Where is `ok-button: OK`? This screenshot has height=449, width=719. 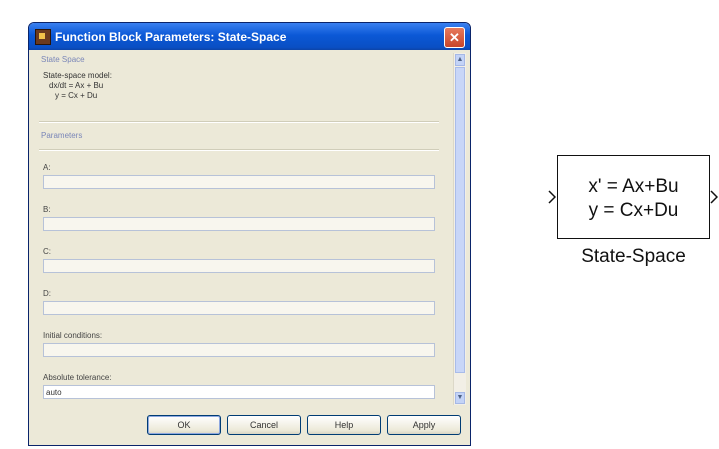
ok-button: OK is located at coordinates (184, 425).